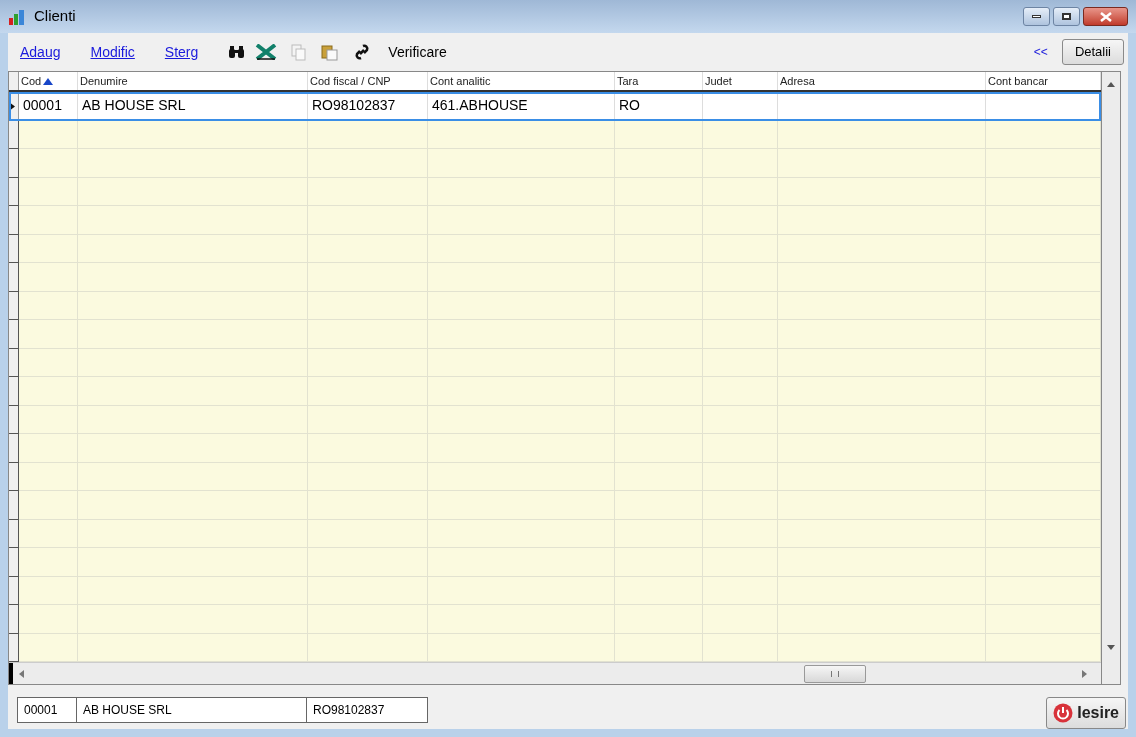  I want to click on power-icon, so click(1063, 713).